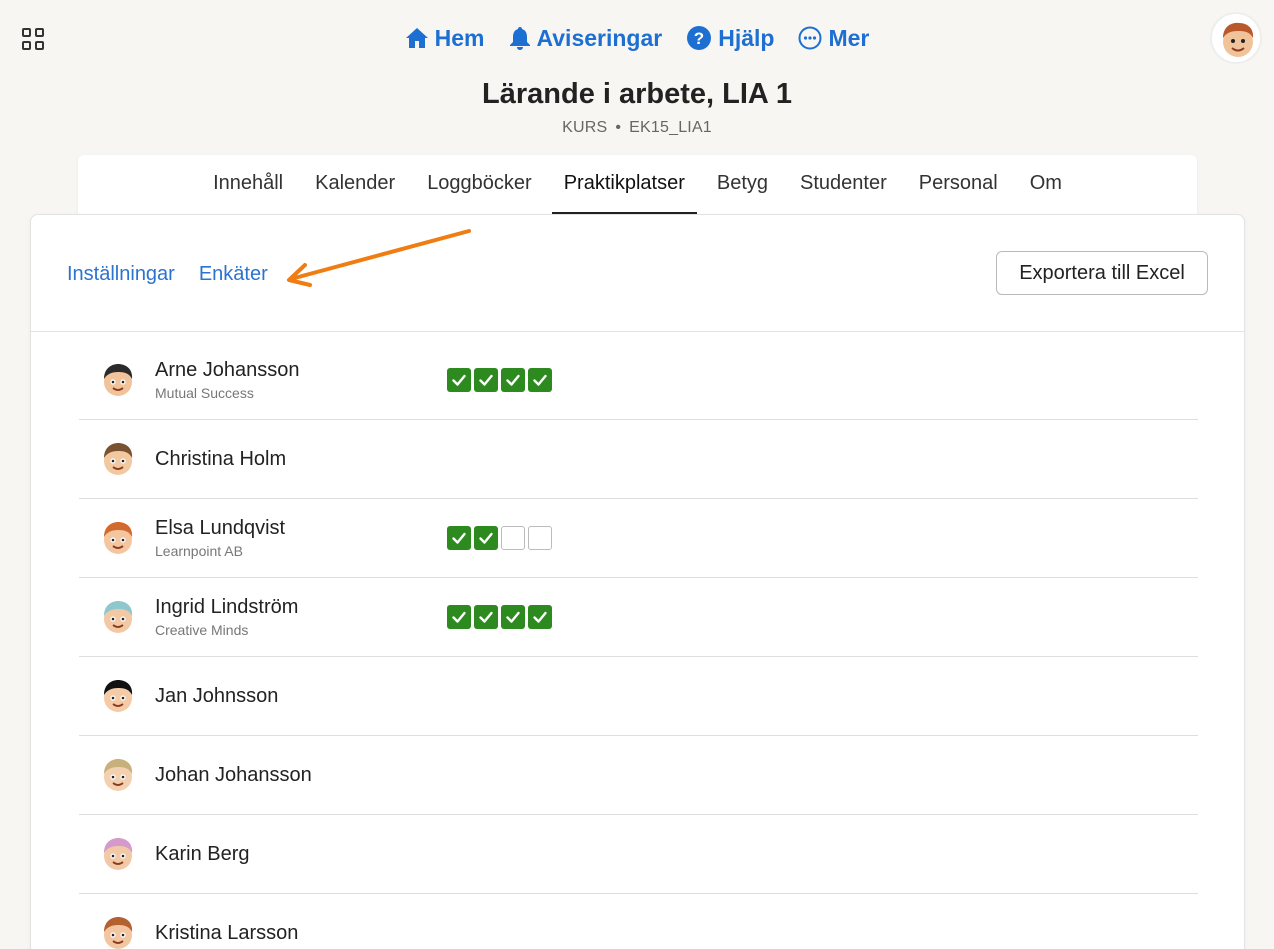 This screenshot has width=1274, height=949. Describe the element at coordinates (233, 774) in the screenshot. I see `student-name: Johan Johansson` at that location.